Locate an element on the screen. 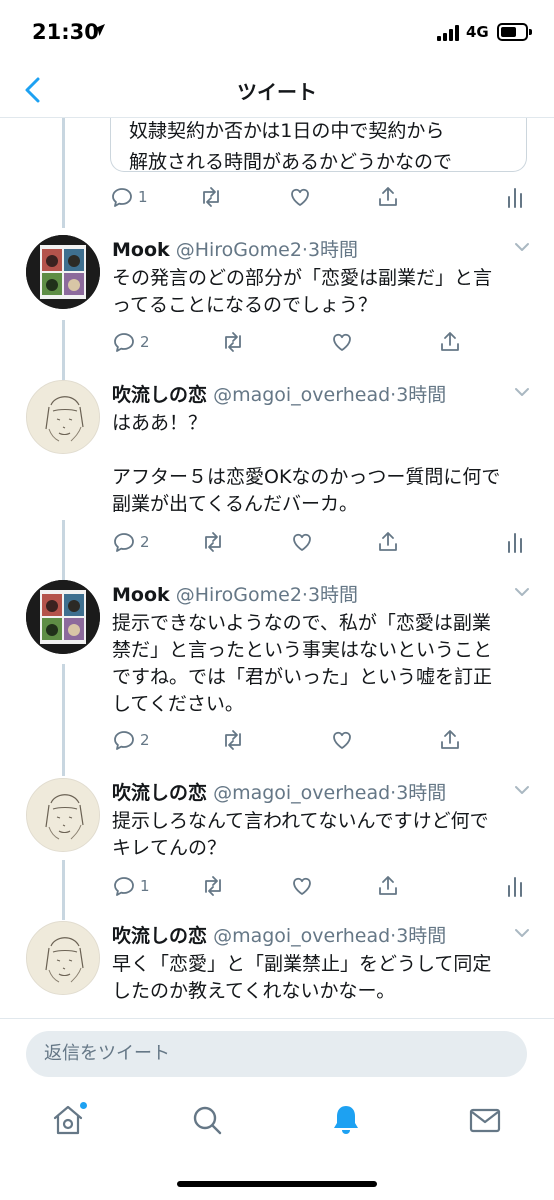 The width and height of the screenshot is (554, 1200). reply-bar: 返信をツイート is located at coordinates (277, 1051).